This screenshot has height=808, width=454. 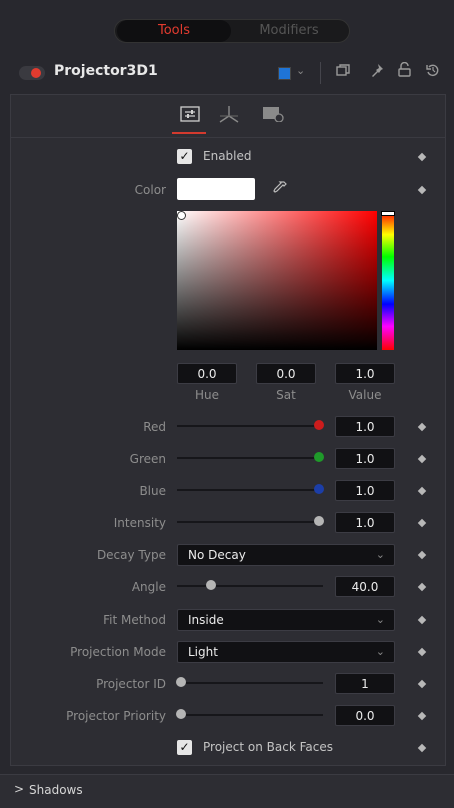 What do you see at coordinates (319, 457) in the screenshot?
I see `green-slider-knob` at bounding box center [319, 457].